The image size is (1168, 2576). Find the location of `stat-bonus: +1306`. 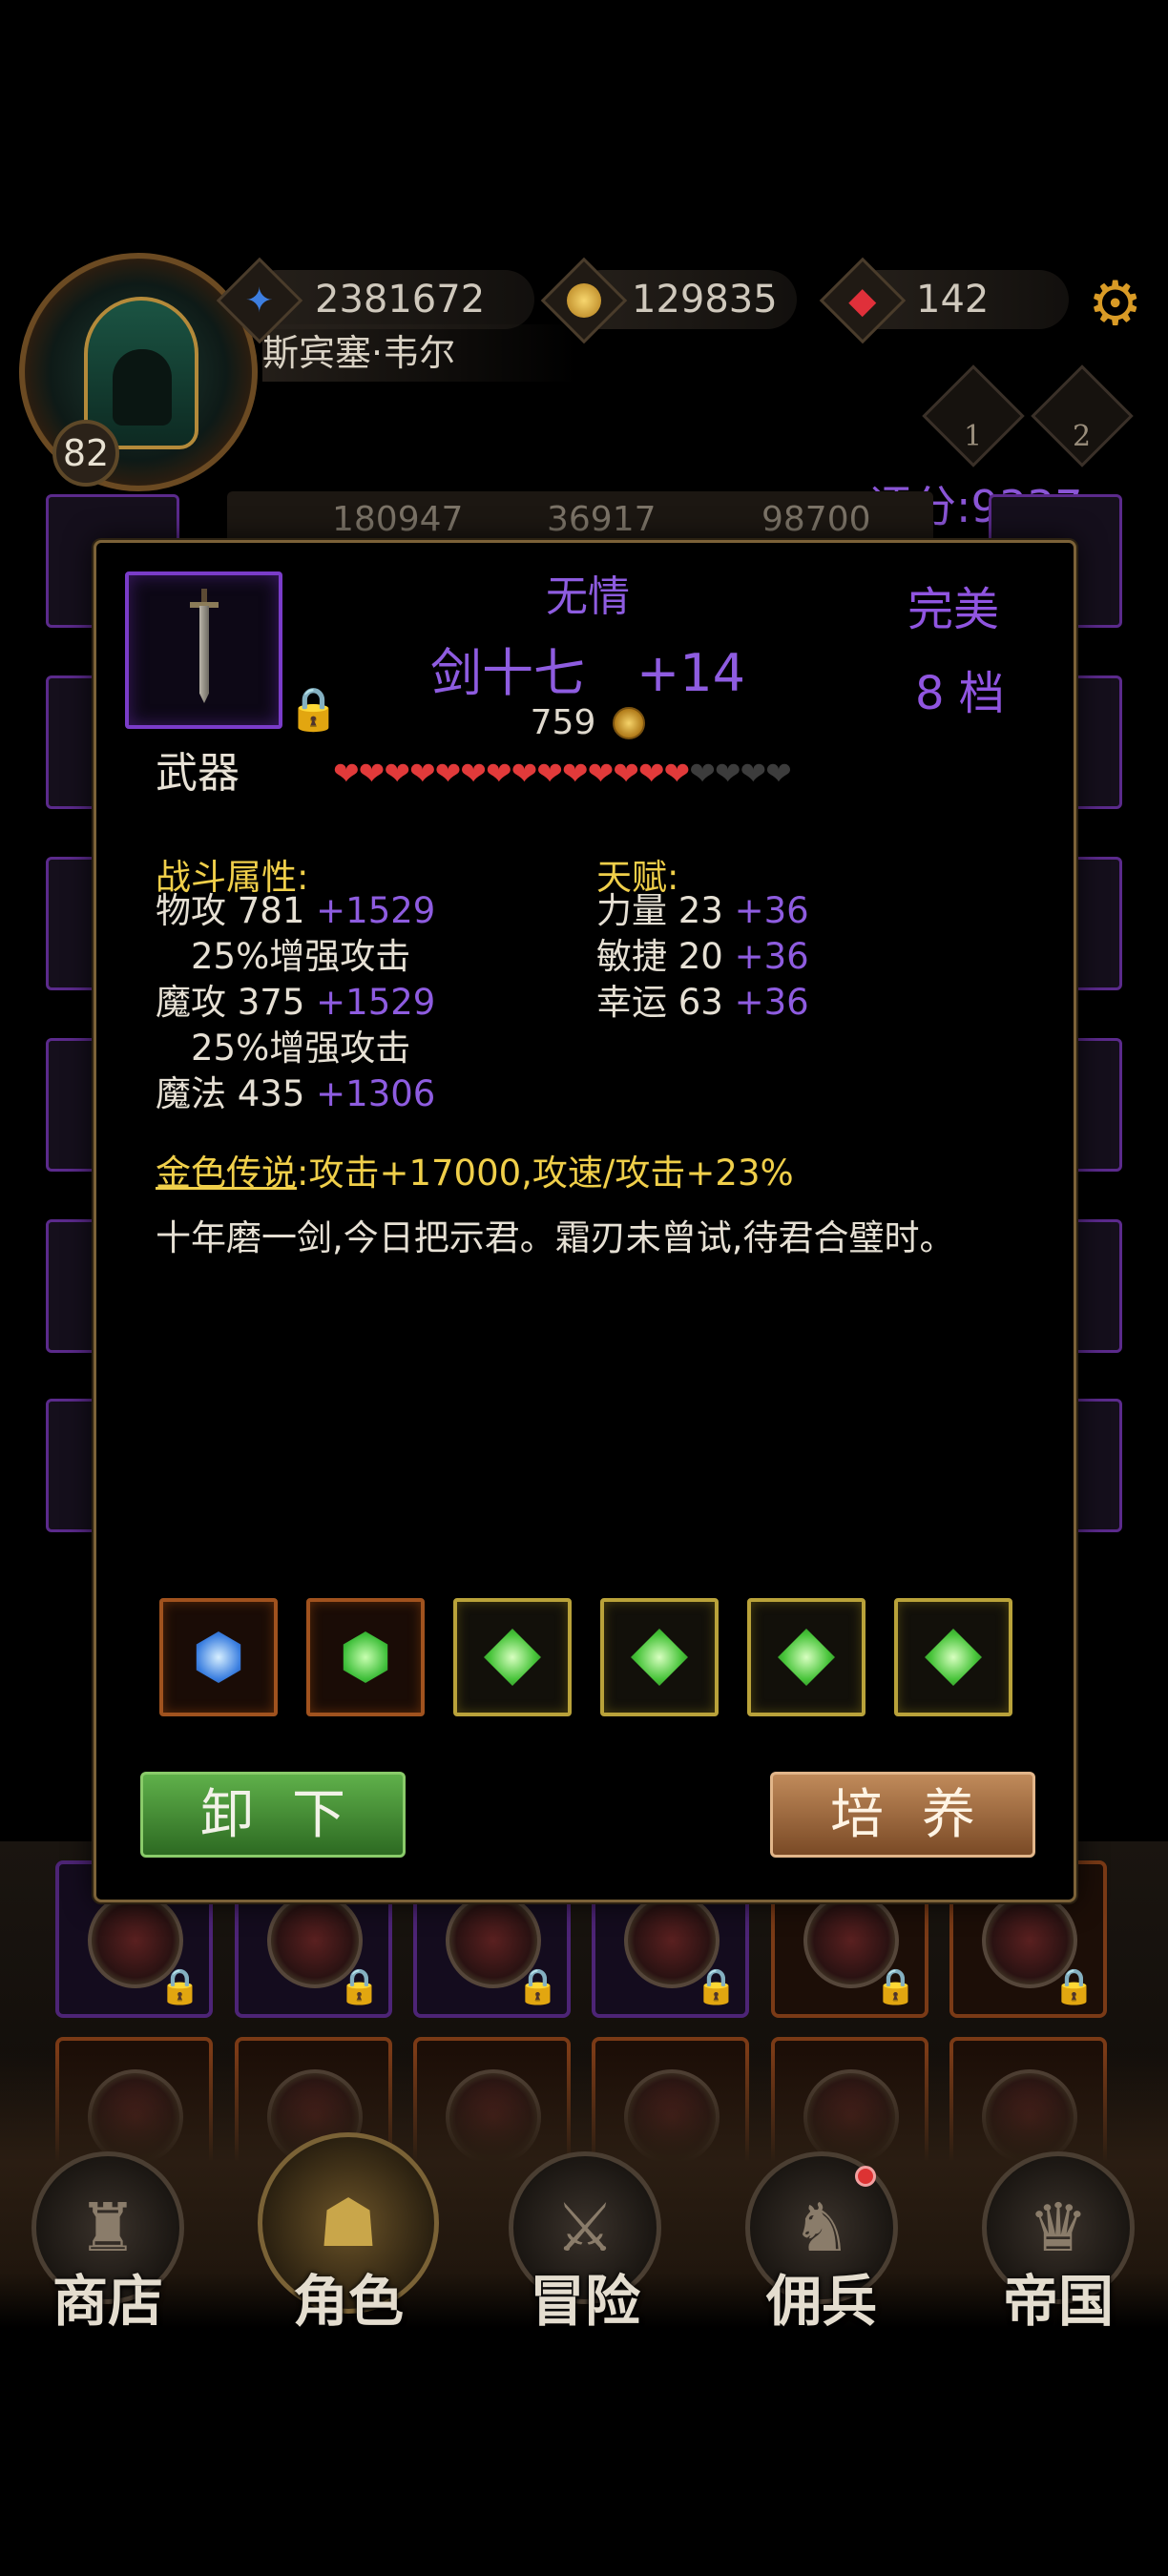

stat-bonus: +1306 is located at coordinates (376, 1093).